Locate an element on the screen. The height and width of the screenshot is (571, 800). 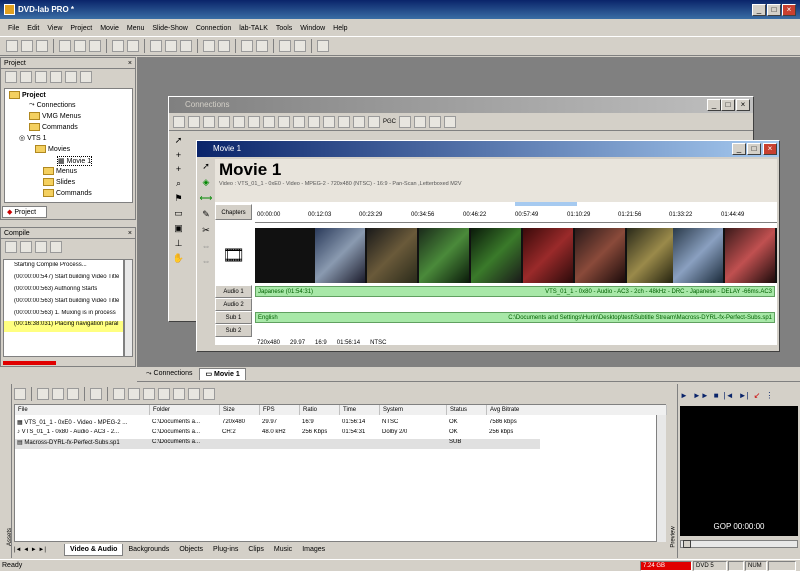
step-forward-icon: ►| is located at coordinates (744, 395).